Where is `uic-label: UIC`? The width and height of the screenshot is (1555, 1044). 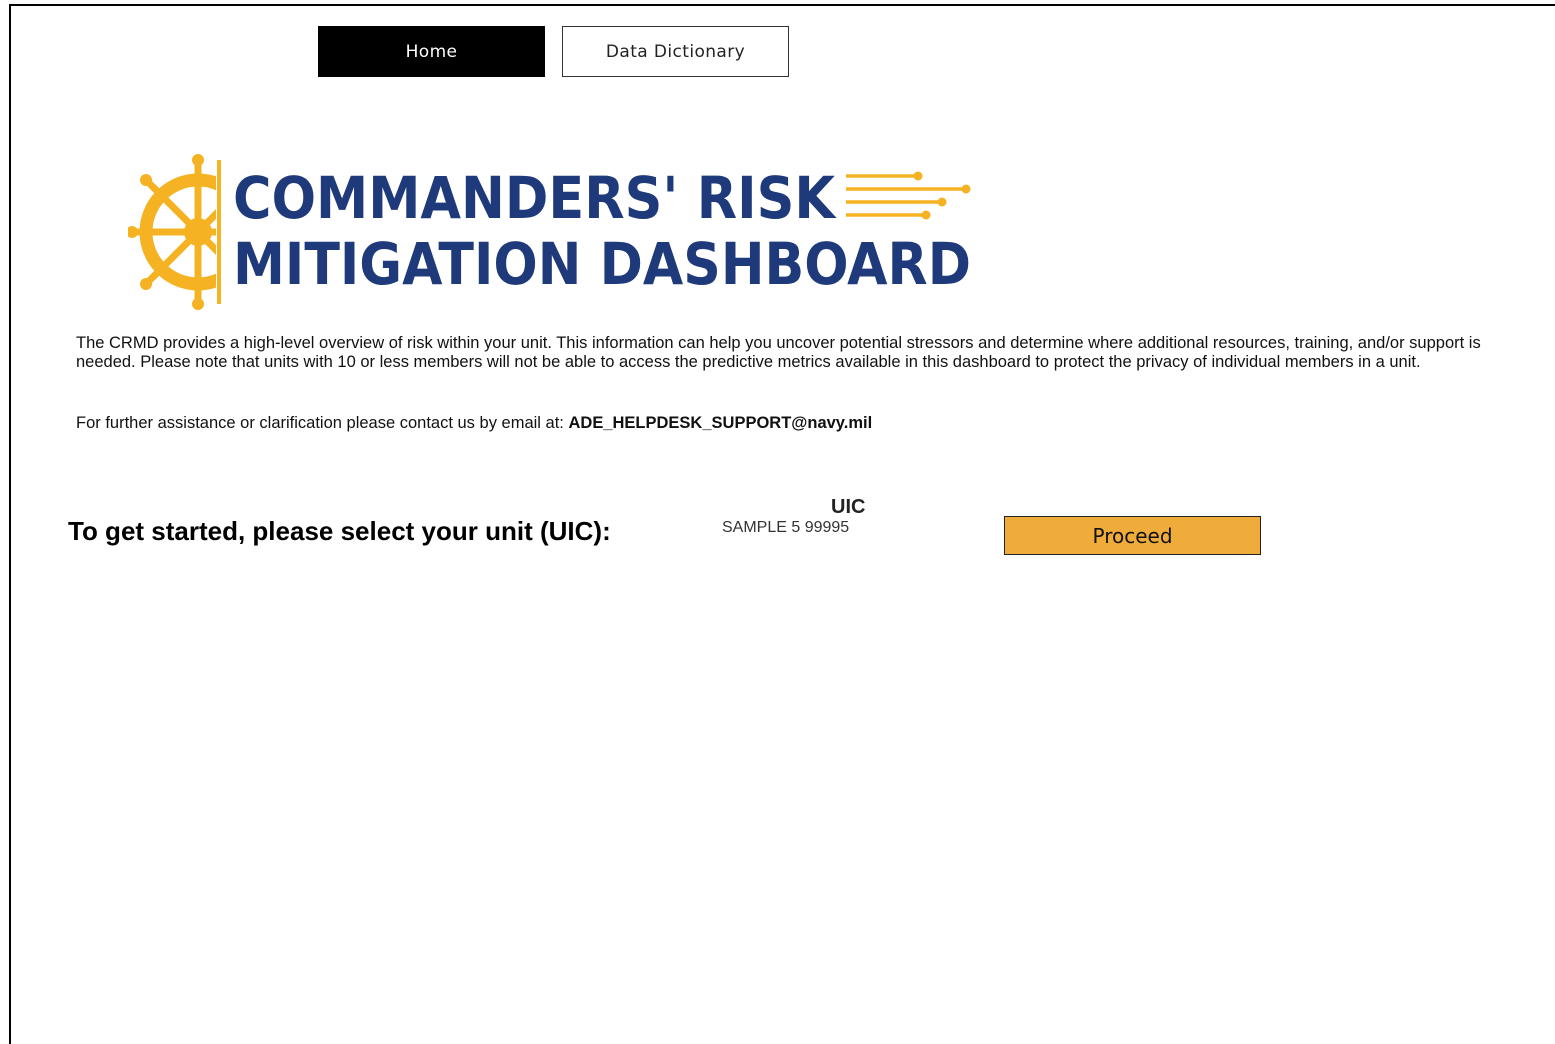 uic-label: UIC is located at coordinates (848, 507).